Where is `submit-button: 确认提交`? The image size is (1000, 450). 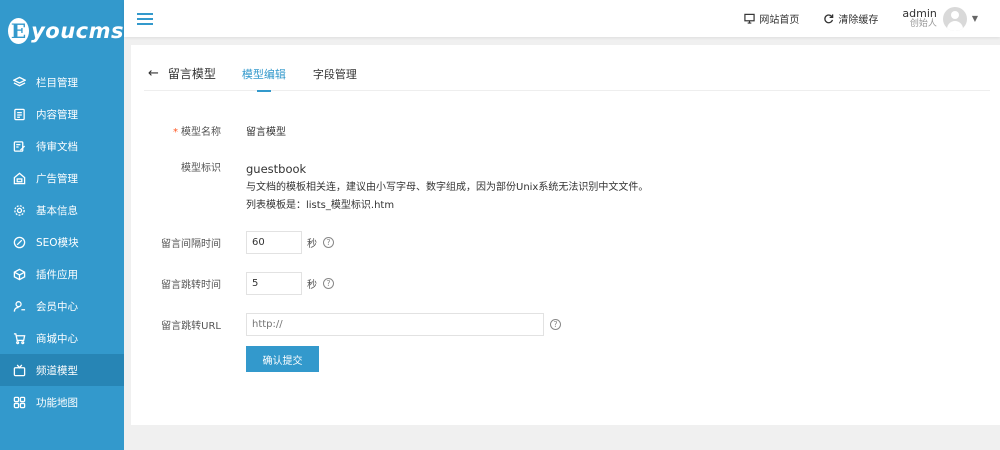
submit-button: 确认提交 is located at coordinates (282, 359).